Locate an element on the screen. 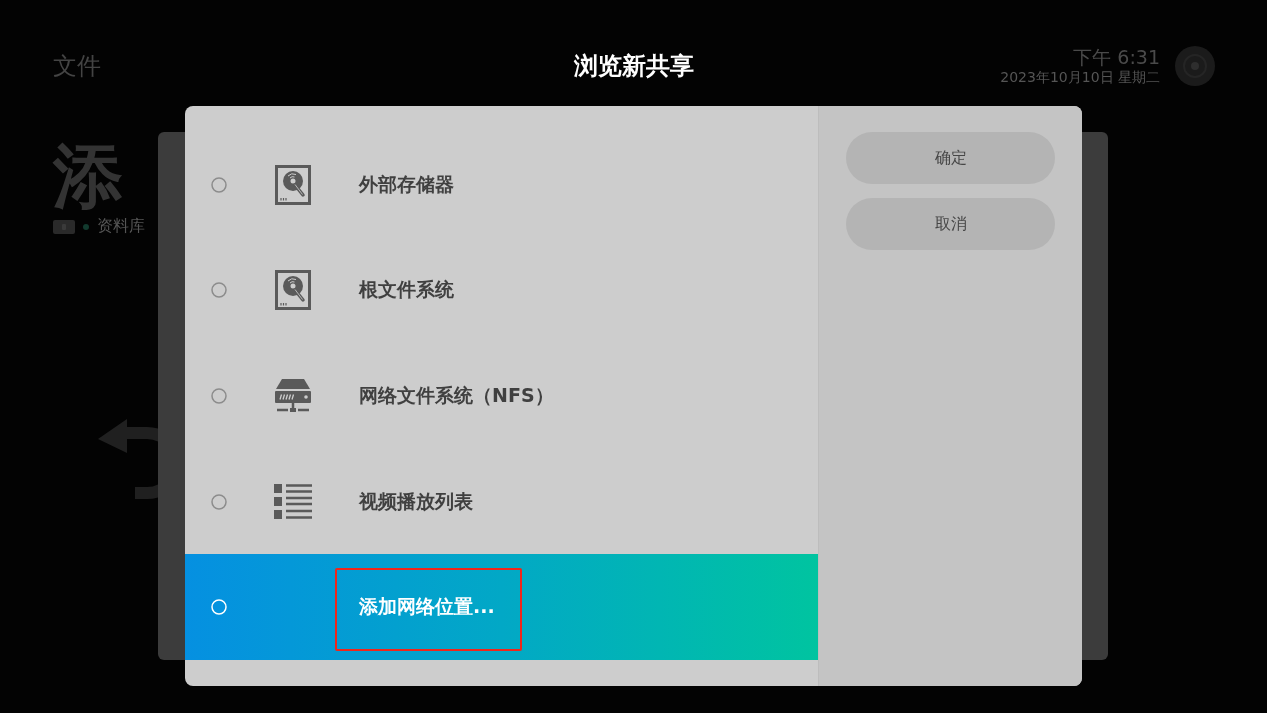 The width and height of the screenshot is (1267, 713). disc-icon is located at coordinates (1195, 66).